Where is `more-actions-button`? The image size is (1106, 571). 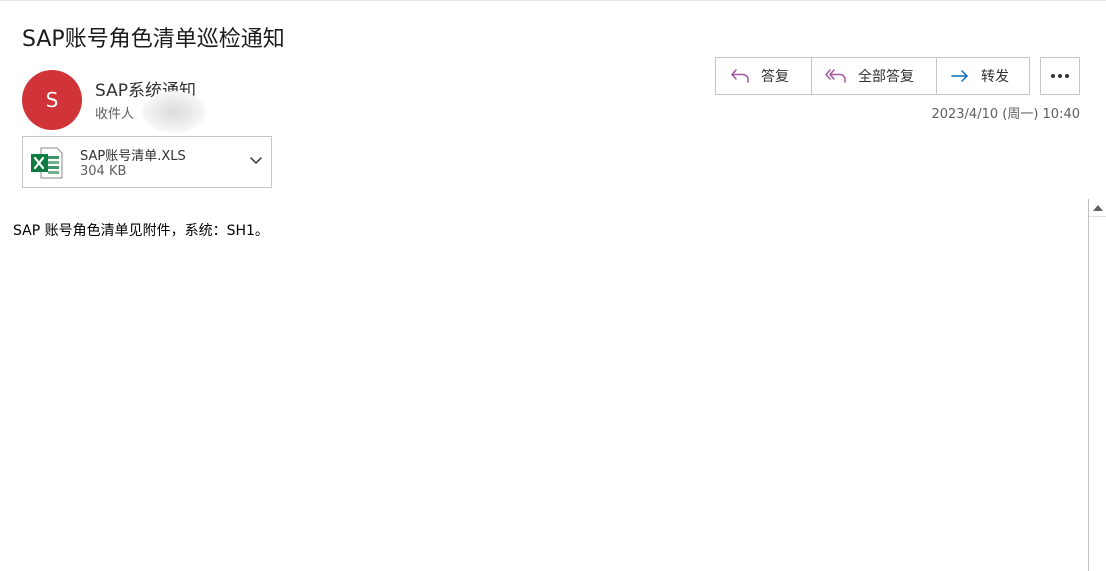
more-actions-button is located at coordinates (1060, 76).